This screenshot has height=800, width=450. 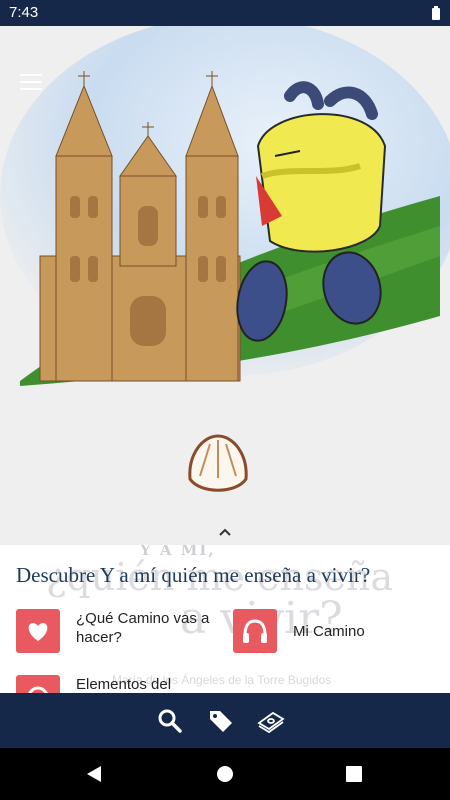 What do you see at coordinates (221, 721) in the screenshot?
I see `tag-icon` at bounding box center [221, 721].